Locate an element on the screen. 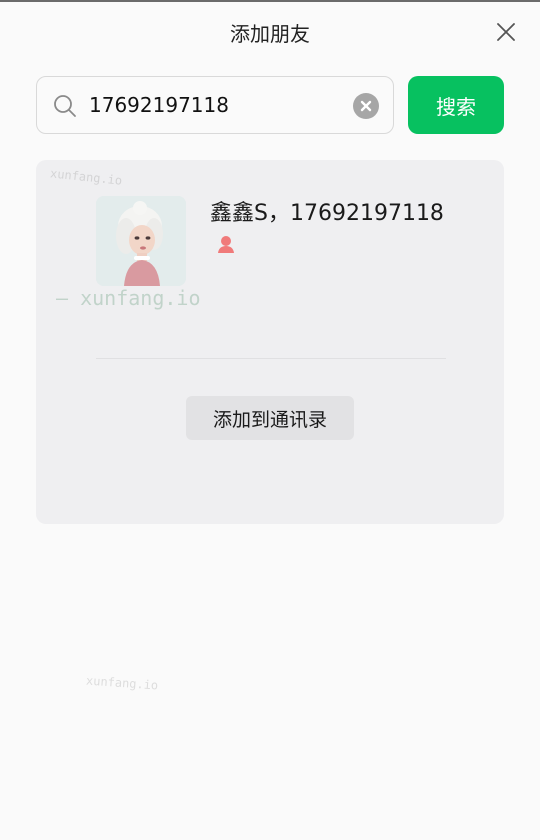 The image size is (540, 840). clear-search-button is located at coordinates (366, 106).